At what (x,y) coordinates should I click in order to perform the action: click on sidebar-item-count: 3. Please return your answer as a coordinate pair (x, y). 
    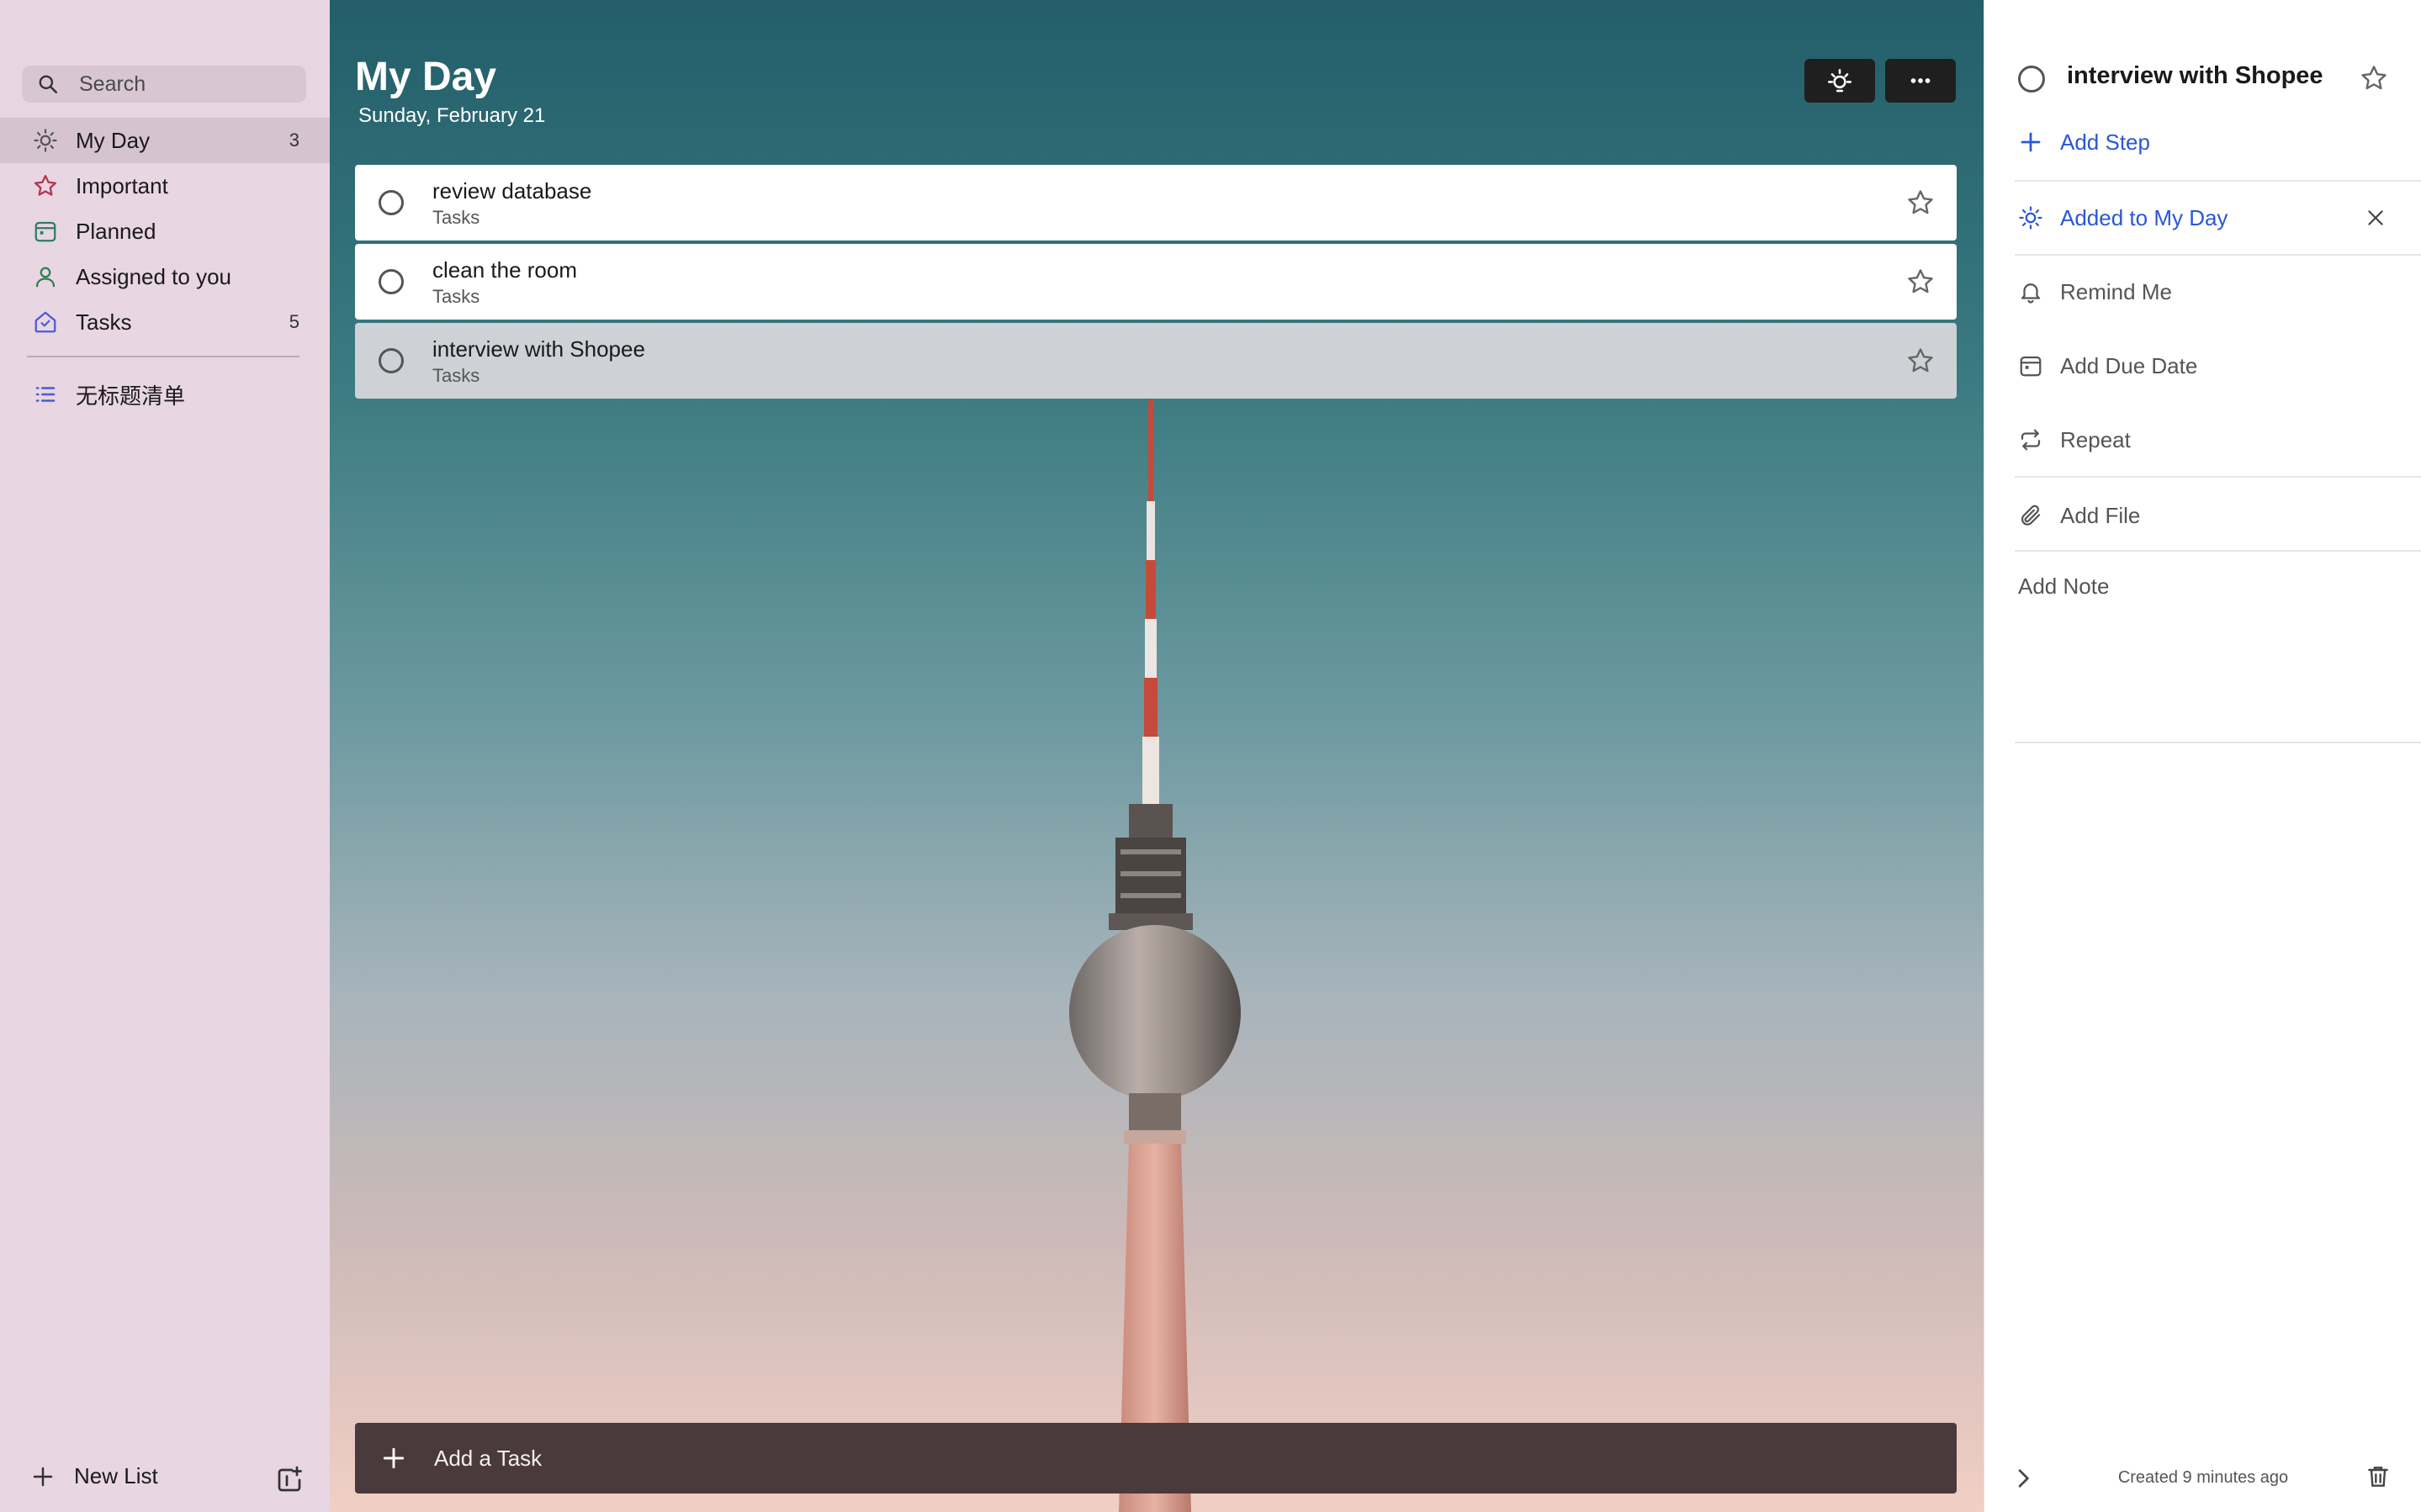
    Looking at the image, I should click on (294, 140).